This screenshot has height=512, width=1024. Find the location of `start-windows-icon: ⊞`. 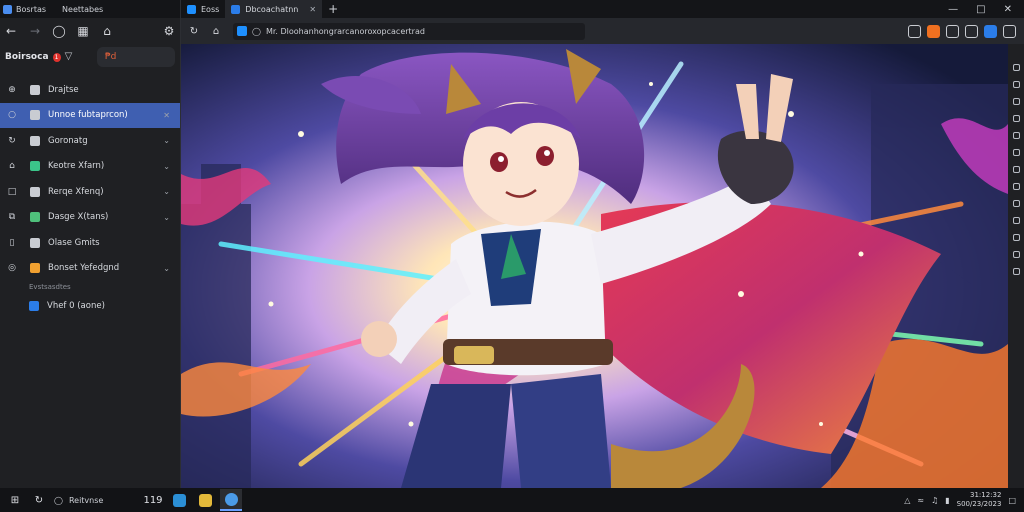

start-windows-icon: ⊞ is located at coordinates (15, 500).